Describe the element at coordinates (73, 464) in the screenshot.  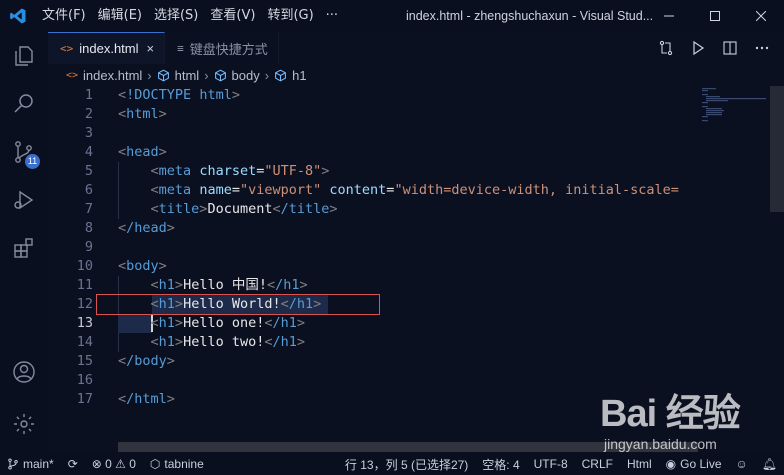
I see `sync-button: ⟳` at that location.